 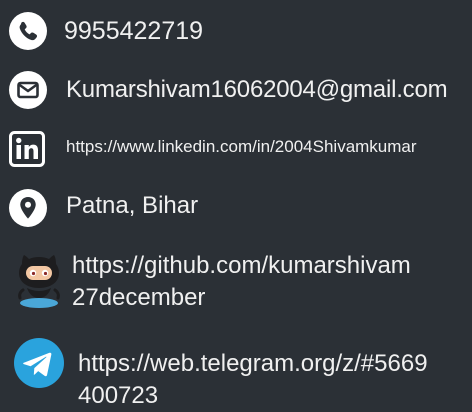 I want to click on email-row: Kumarshivam16062004@gmail.com, so click(x=236, y=89).